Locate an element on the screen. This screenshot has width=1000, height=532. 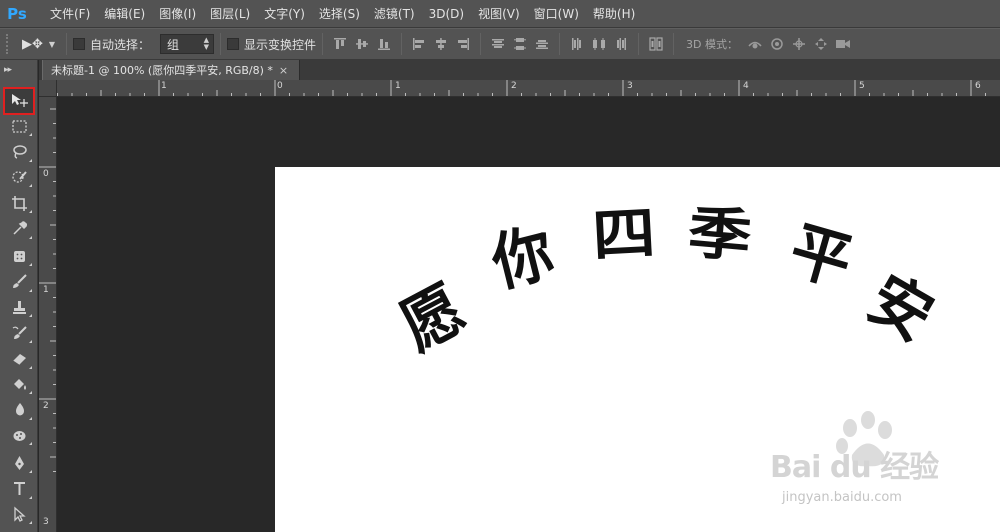
distribute-bottom-button is located at coordinates (542, 44).